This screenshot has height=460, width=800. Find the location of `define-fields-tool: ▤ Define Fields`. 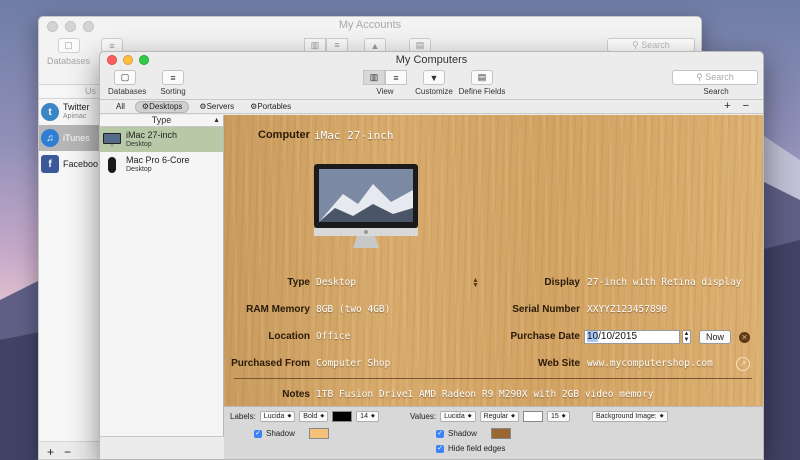

define-fields-tool: ▤ Define Fields is located at coordinates (482, 83).